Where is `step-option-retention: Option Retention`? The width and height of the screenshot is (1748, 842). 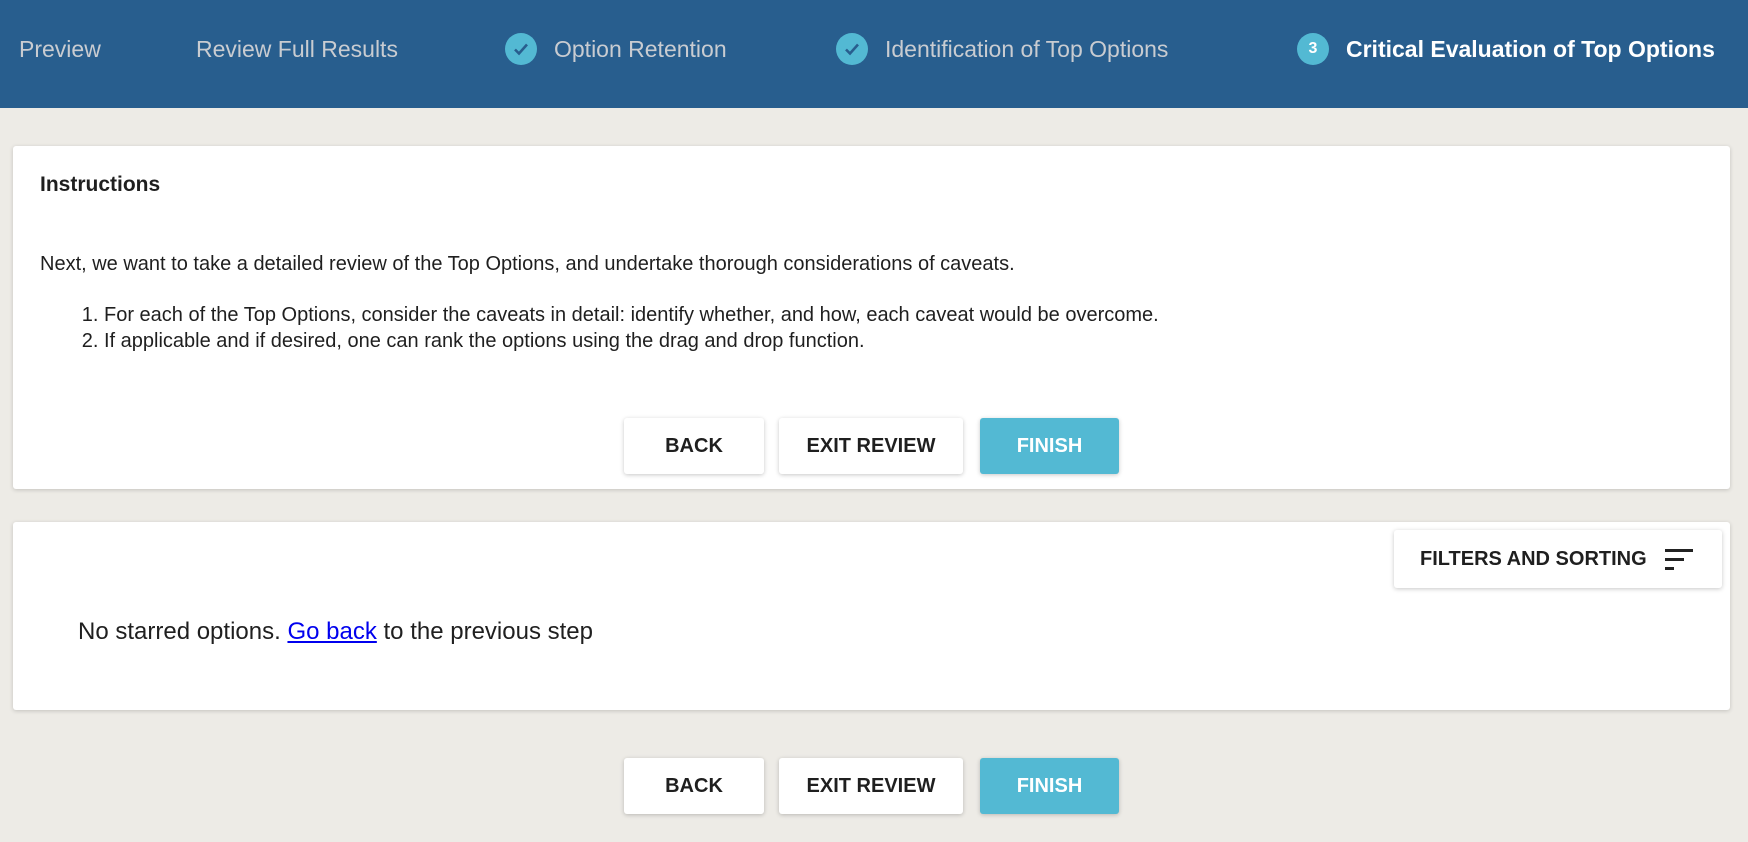
step-option-retention: Option Retention is located at coordinates (616, 49).